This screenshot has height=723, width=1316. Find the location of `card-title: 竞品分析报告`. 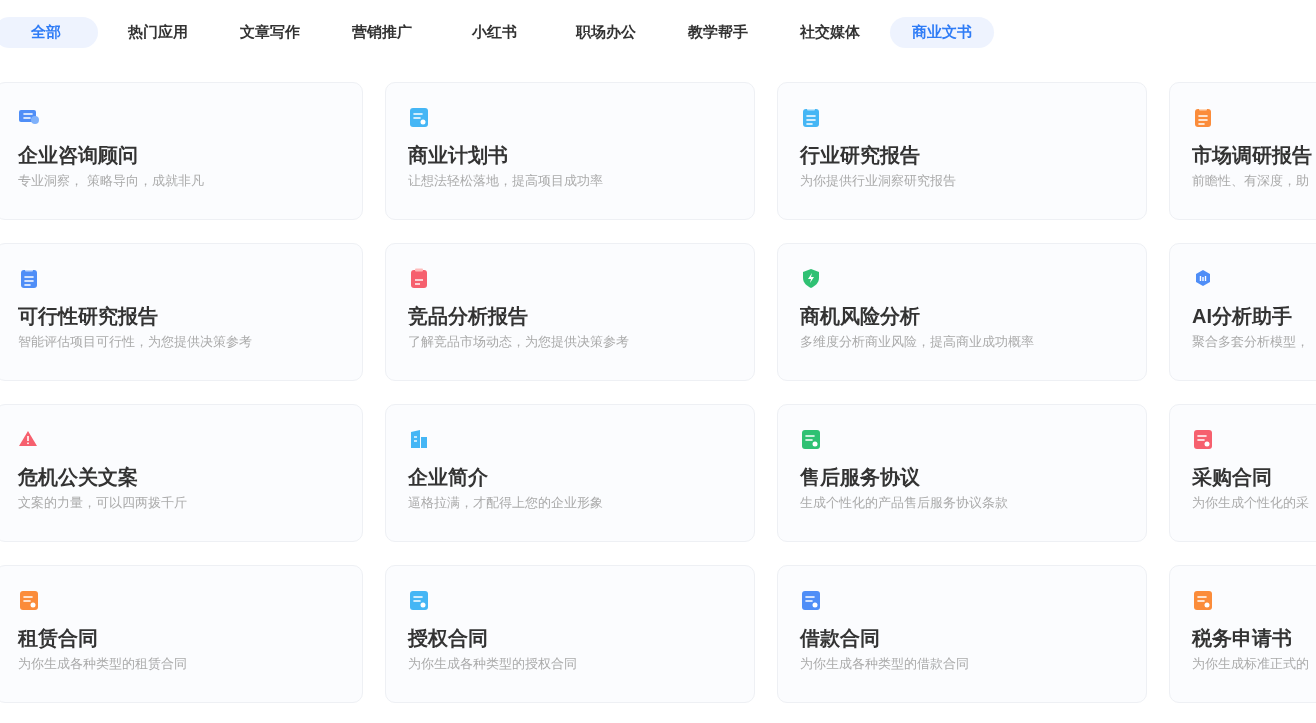

card-title: 竞品分析报告 is located at coordinates (468, 316).